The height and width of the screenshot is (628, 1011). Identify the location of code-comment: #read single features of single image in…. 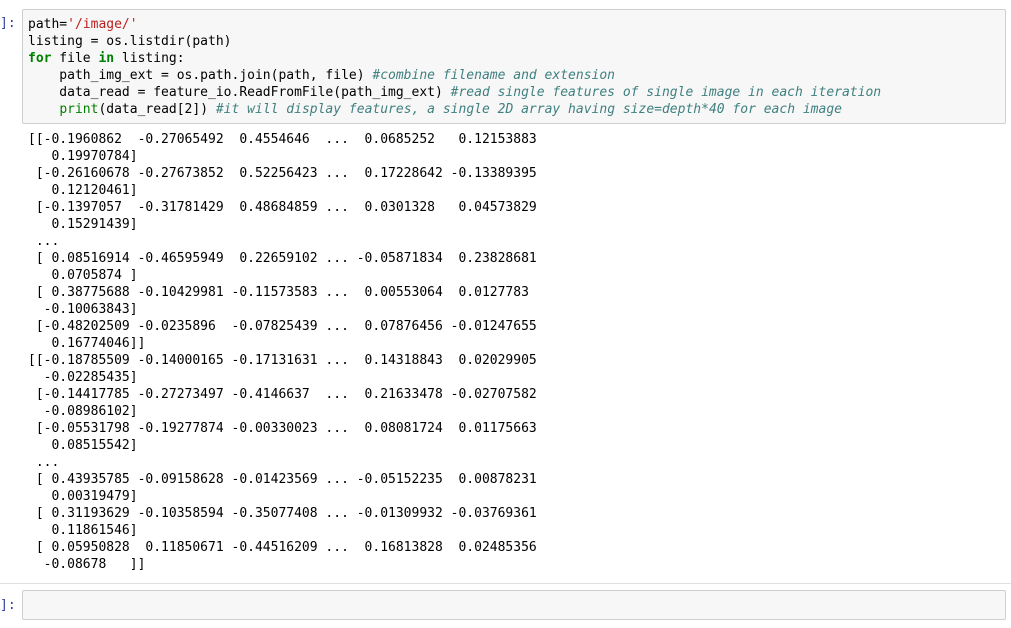
(666, 92).